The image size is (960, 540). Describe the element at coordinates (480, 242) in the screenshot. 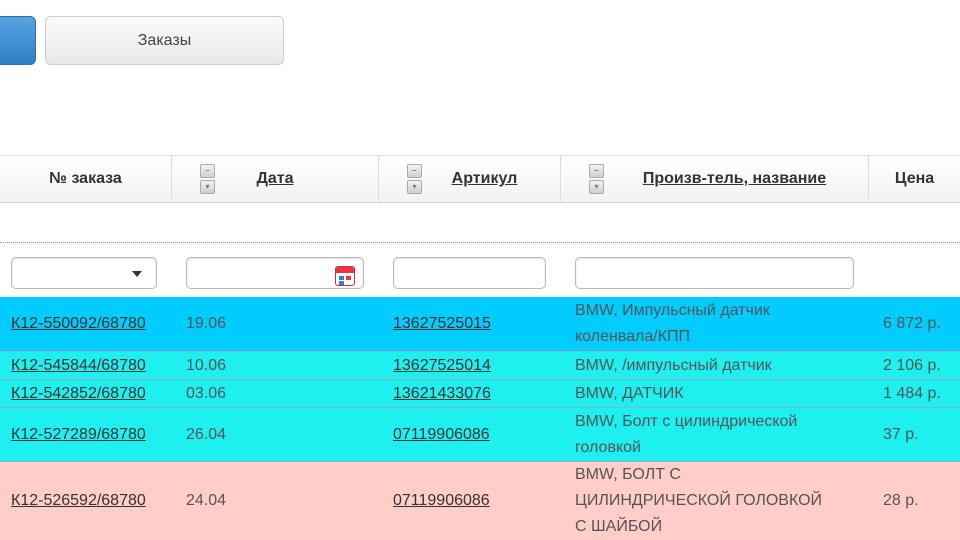

I see `header-divider` at that location.